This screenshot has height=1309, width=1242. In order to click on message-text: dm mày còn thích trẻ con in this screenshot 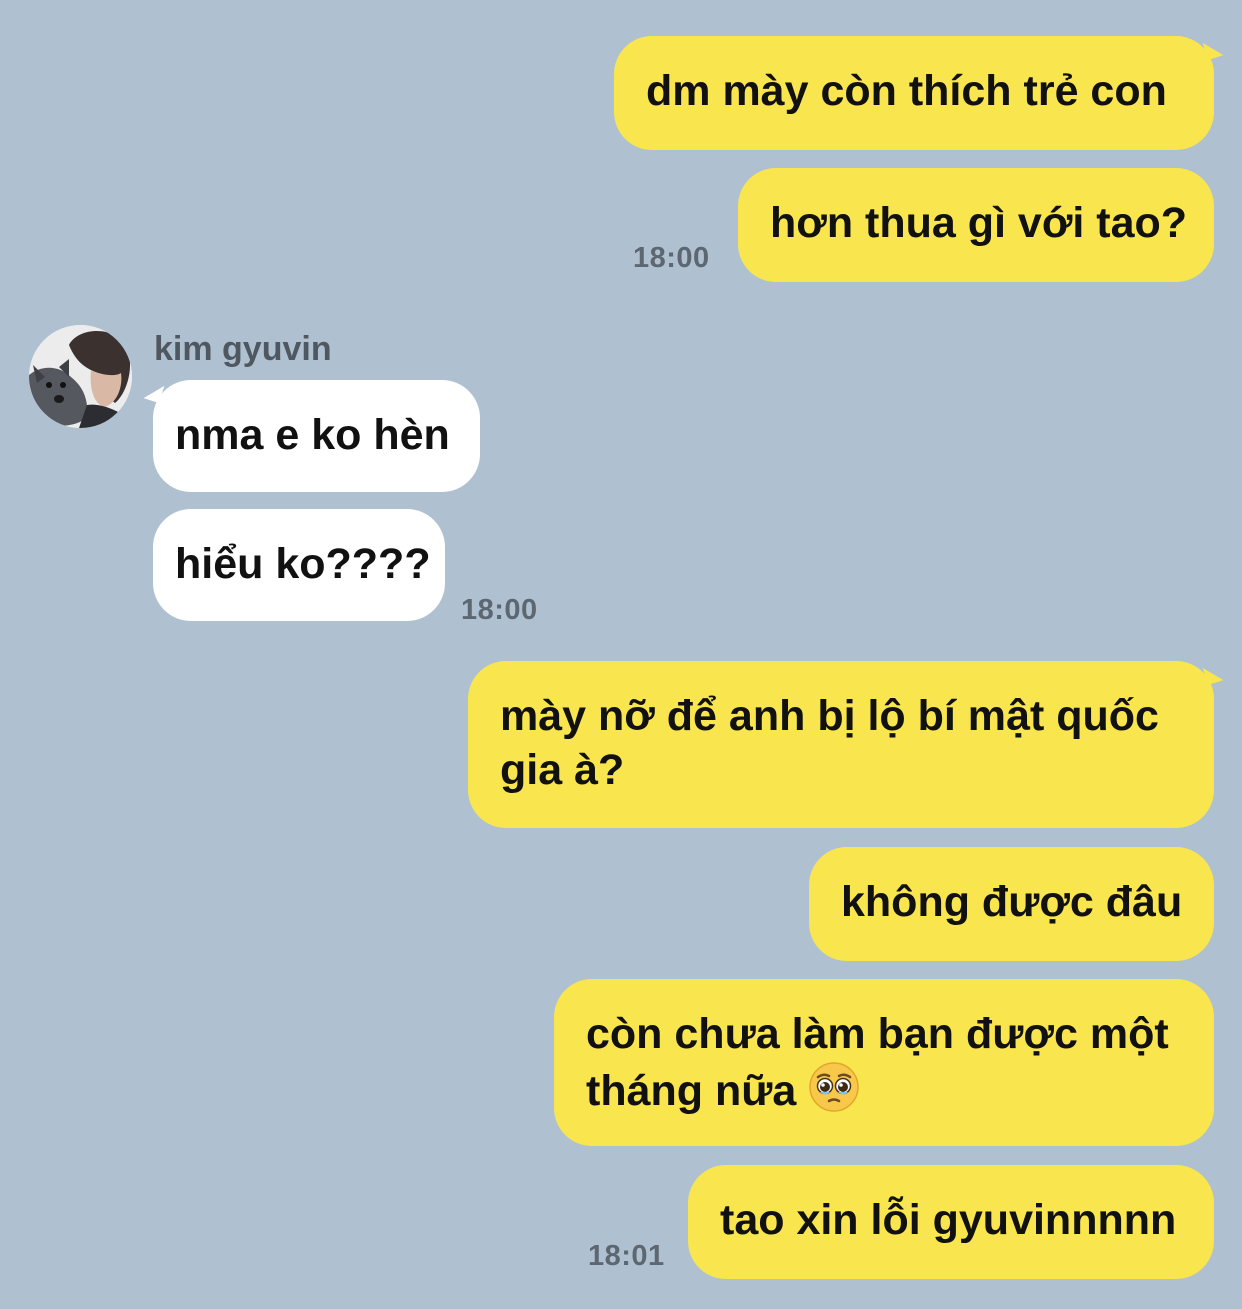, I will do `click(906, 91)`.